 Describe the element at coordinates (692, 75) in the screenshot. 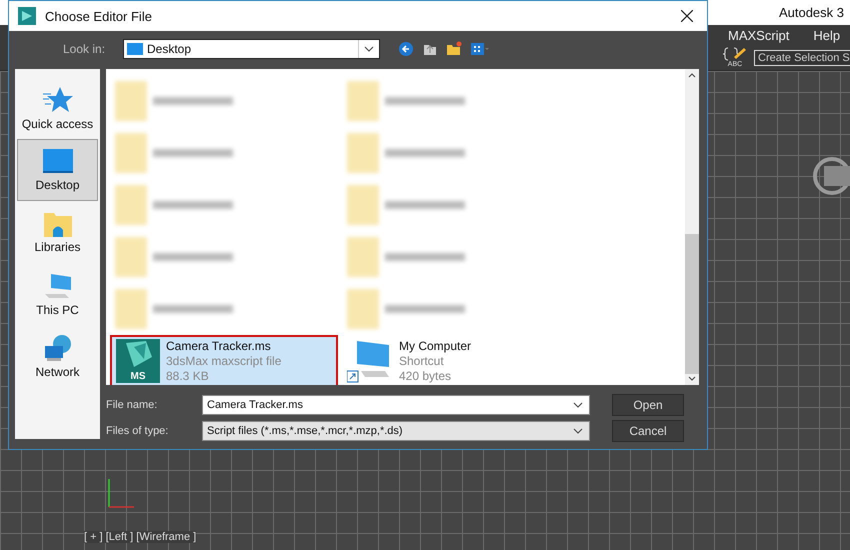

I see `chevron-up-icon` at that location.